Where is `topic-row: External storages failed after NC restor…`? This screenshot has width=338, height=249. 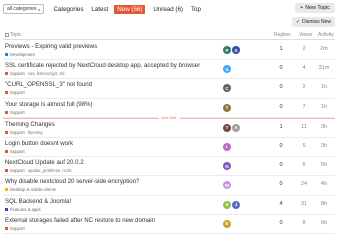
topic-row: External storages failed after NC restor… is located at coordinates (169, 224).